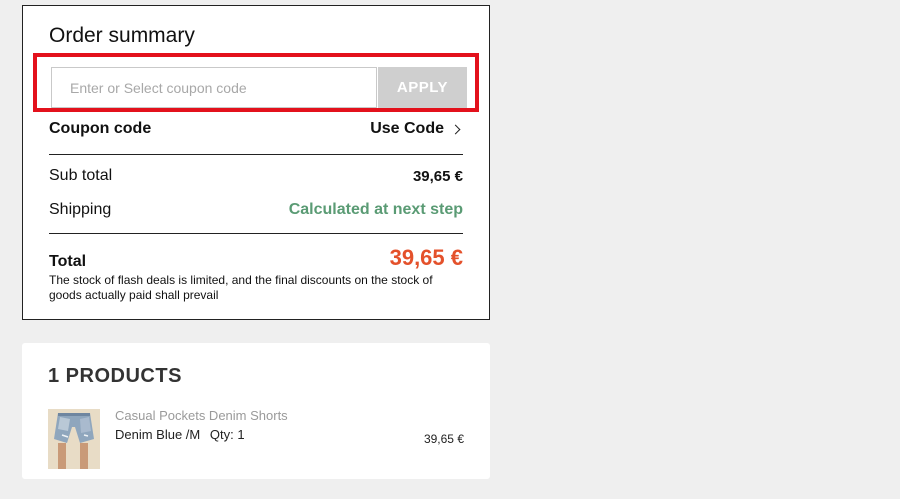  I want to click on order-summary-title: Order summary, so click(122, 35).